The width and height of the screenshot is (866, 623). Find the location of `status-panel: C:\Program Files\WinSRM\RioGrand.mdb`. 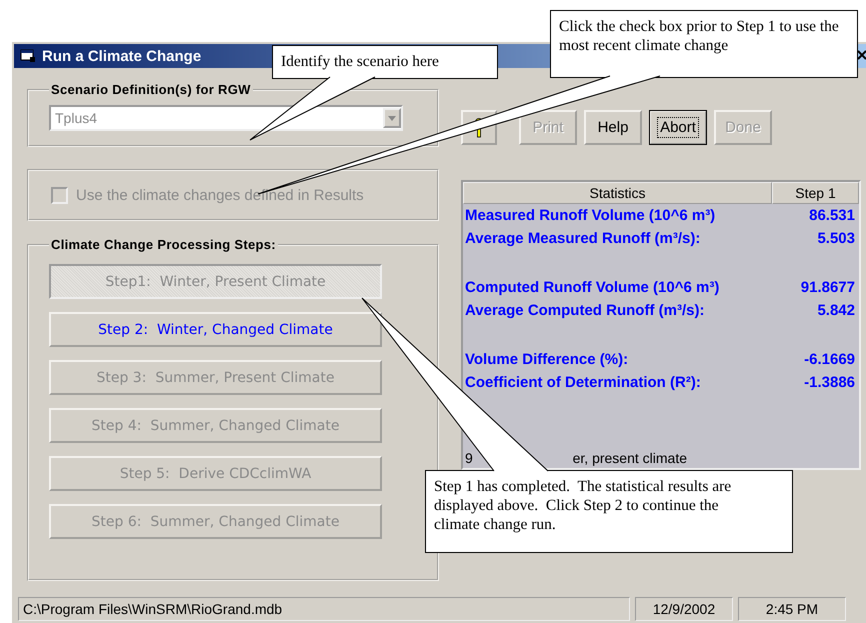

status-panel: C:\Program Files\WinSRM\RioGrand.mdb is located at coordinates (324, 609).